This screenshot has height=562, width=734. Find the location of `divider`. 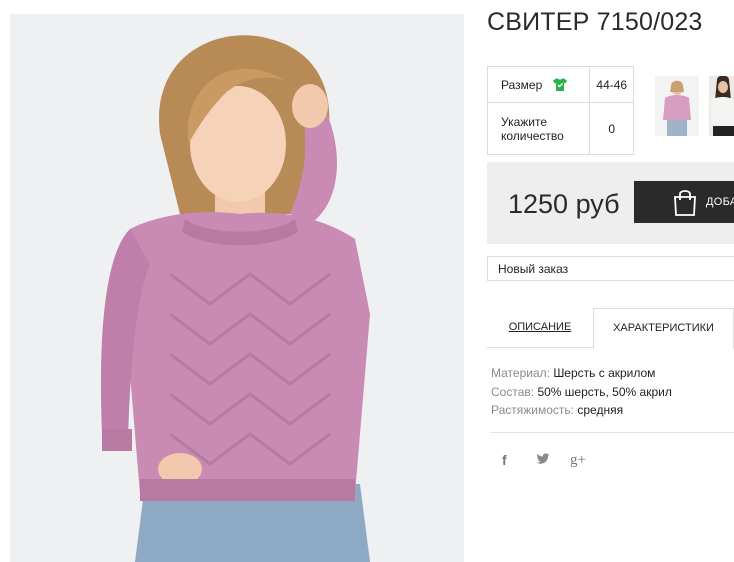

divider is located at coordinates (612, 432).